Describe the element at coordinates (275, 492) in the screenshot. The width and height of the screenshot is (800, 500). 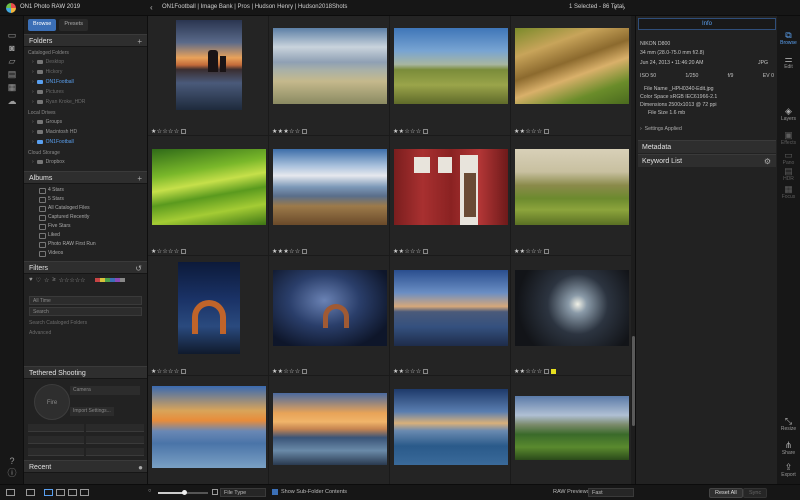
I see `show-subfolder-checkbox` at that location.